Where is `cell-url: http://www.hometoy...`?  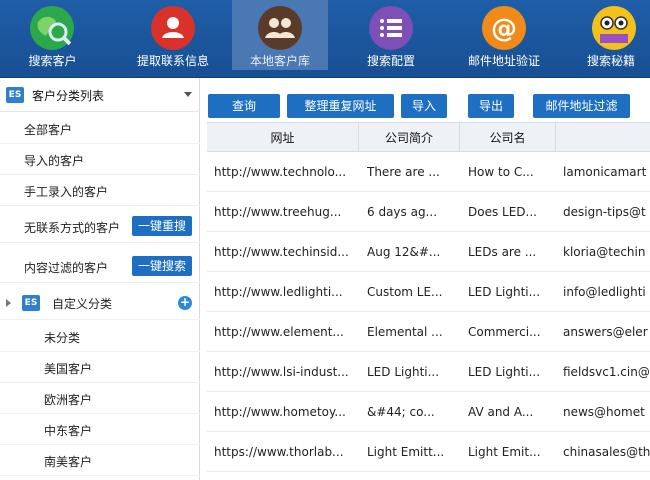 cell-url: http://www.hometoy... is located at coordinates (280, 412).